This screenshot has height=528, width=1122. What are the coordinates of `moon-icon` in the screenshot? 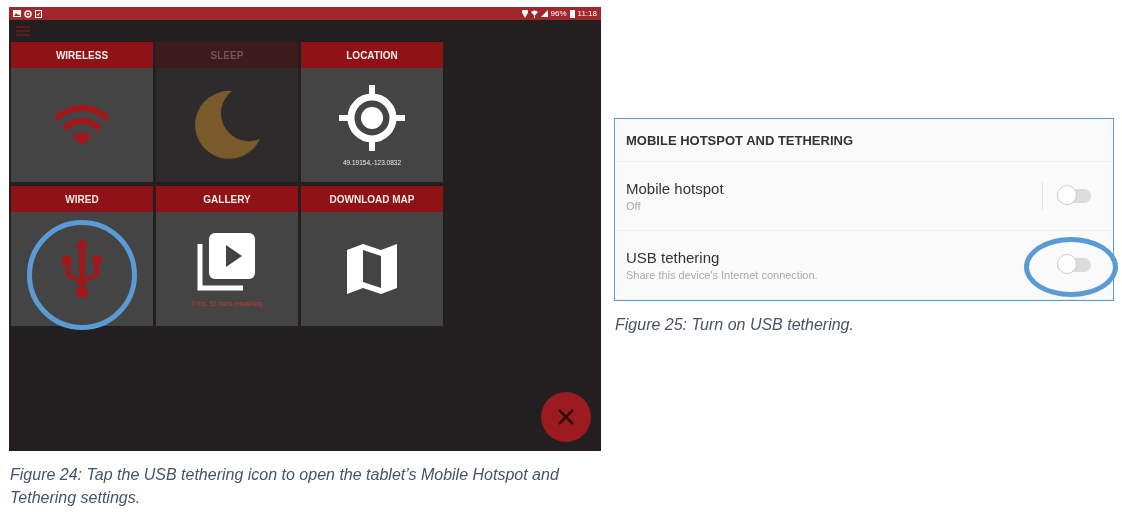 It's located at (227, 125).